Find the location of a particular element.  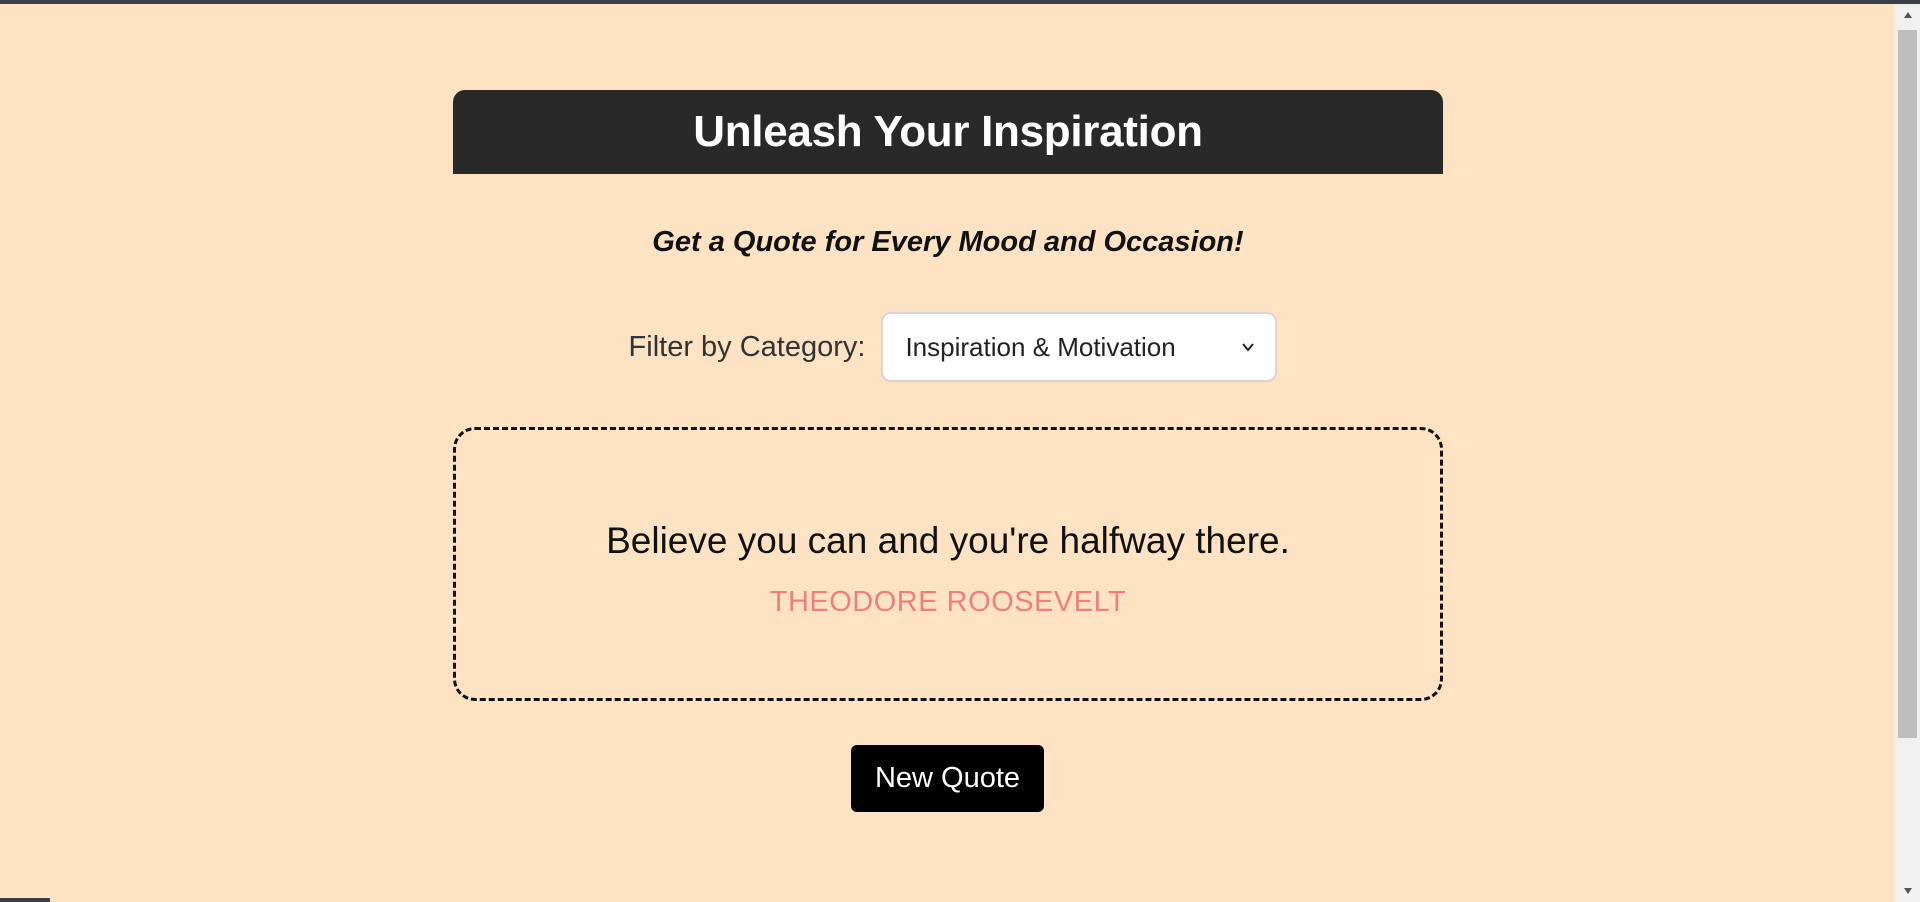

quote-author: THEODORE ROOSEVELT is located at coordinates (948, 602).